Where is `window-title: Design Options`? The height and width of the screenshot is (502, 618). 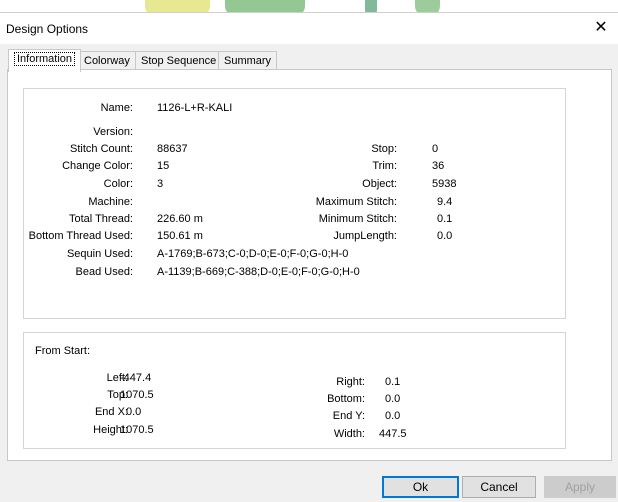
window-title: Design Options is located at coordinates (47, 29).